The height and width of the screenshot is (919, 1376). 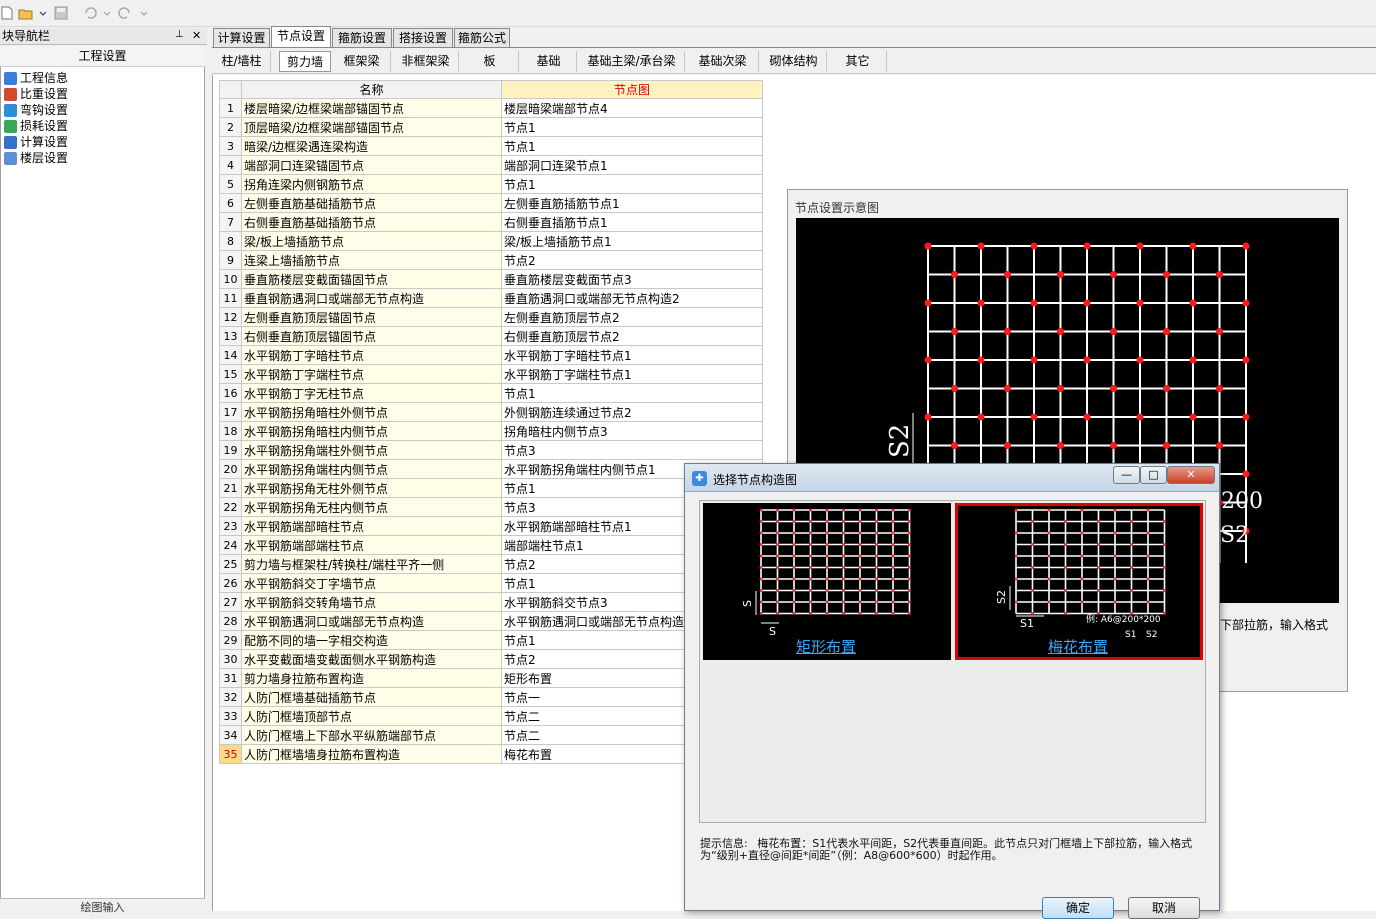 I want to click on close-button: ✕, so click(x=1191, y=475).